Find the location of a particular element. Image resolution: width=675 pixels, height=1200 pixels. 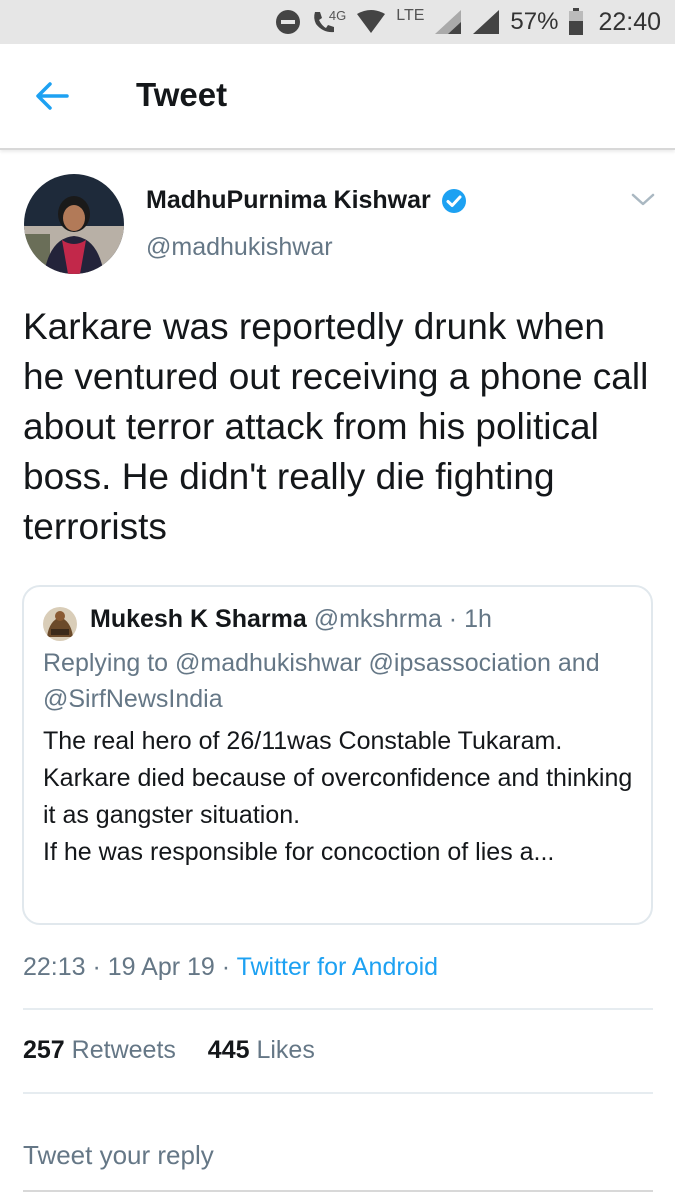

battery-icon is located at coordinates (576, 22).